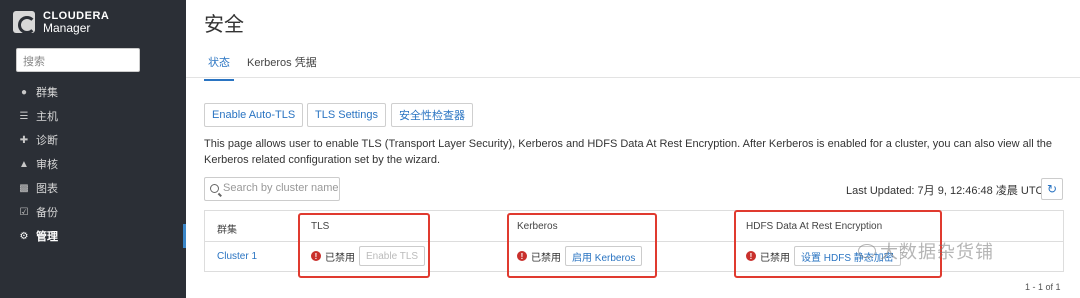  I want to click on sidebar-item-label: 管理, so click(47, 237).